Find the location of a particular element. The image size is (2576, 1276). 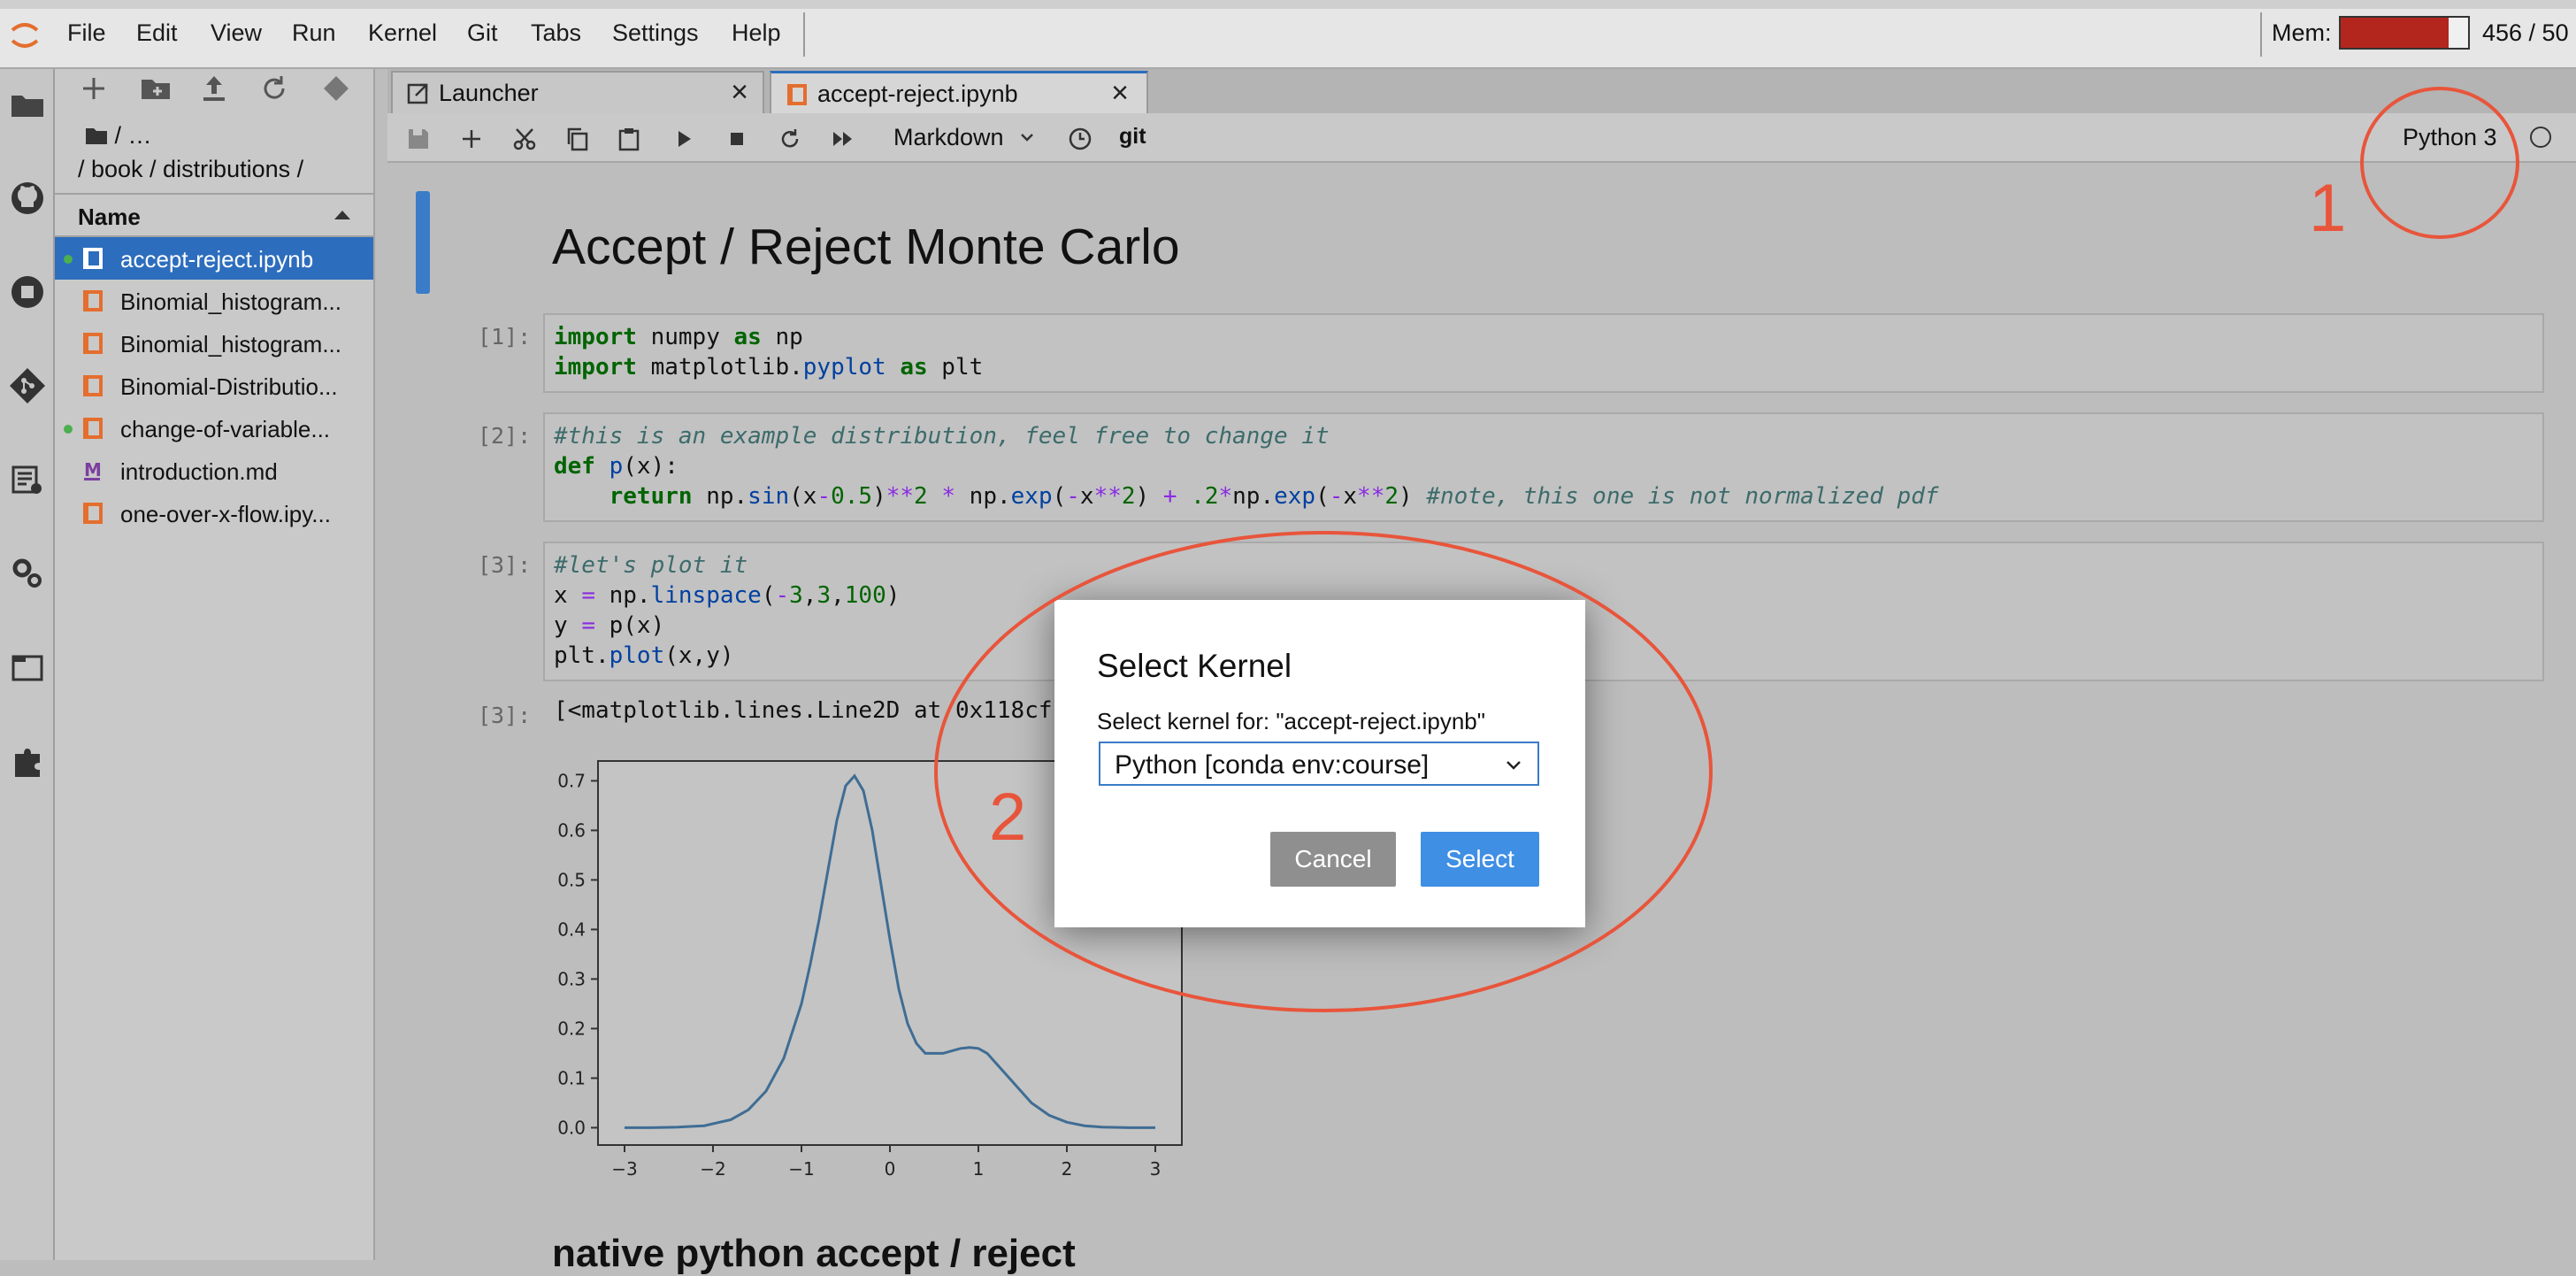

paste-icon is located at coordinates (629, 139).